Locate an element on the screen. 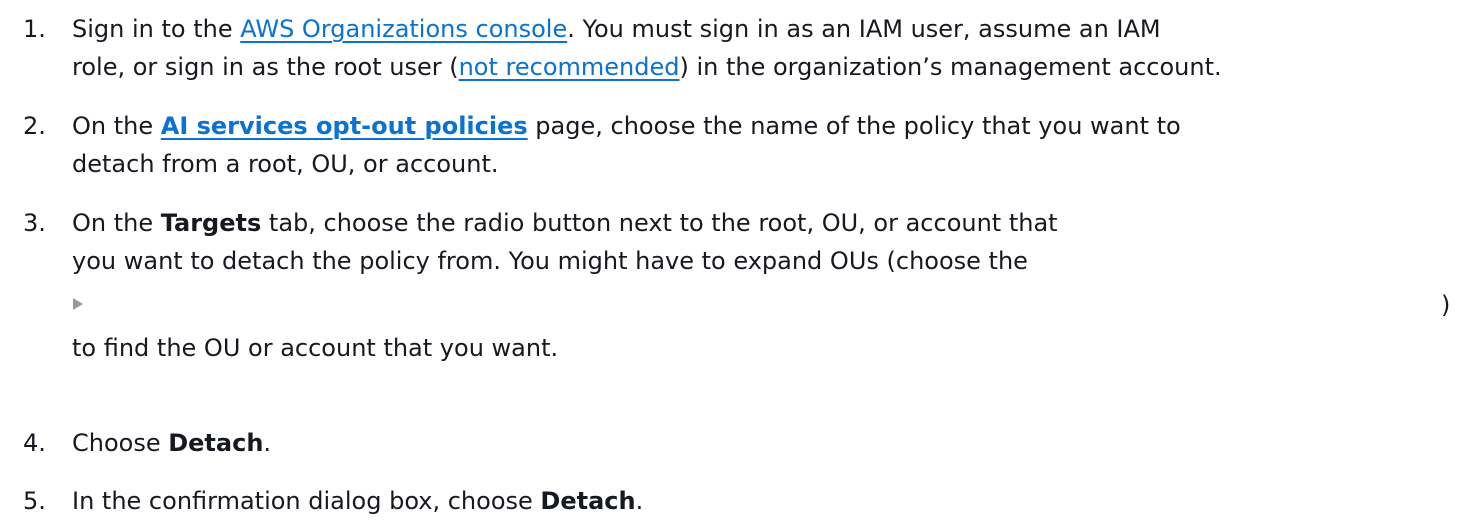 The height and width of the screenshot is (525, 1465). expand-arrow-icon is located at coordinates (78, 304).